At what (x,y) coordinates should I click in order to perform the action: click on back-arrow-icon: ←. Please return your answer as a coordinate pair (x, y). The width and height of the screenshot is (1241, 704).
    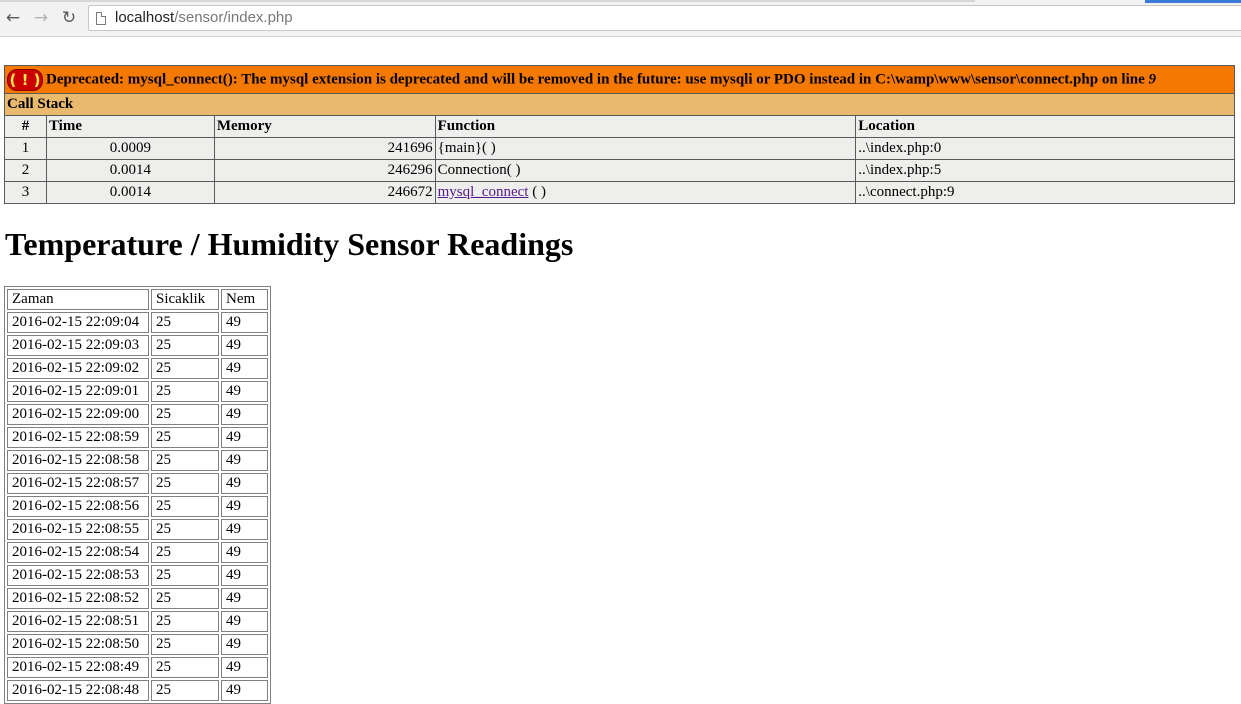
    Looking at the image, I should click on (13, 18).